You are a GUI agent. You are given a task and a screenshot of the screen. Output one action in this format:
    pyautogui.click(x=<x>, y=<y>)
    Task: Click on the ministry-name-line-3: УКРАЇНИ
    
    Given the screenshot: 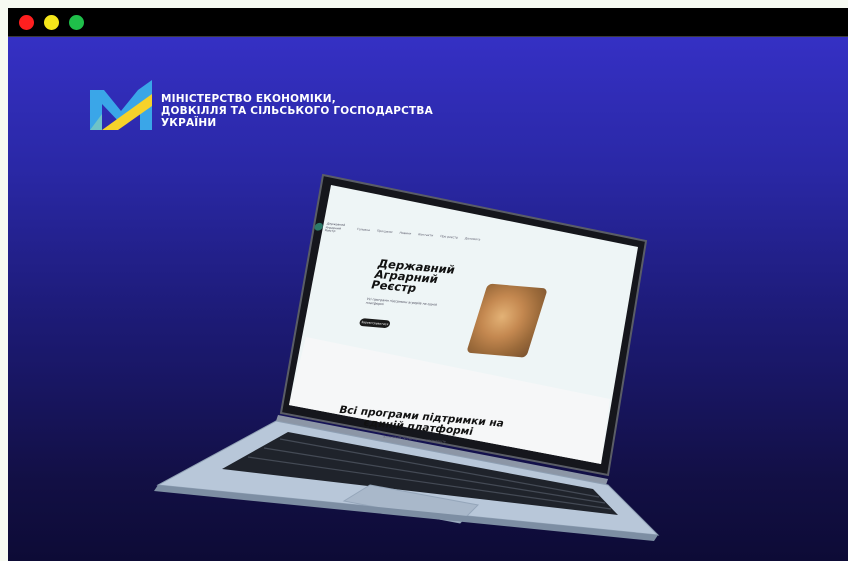 What is the action you would take?
    pyautogui.click(x=189, y=123)
    